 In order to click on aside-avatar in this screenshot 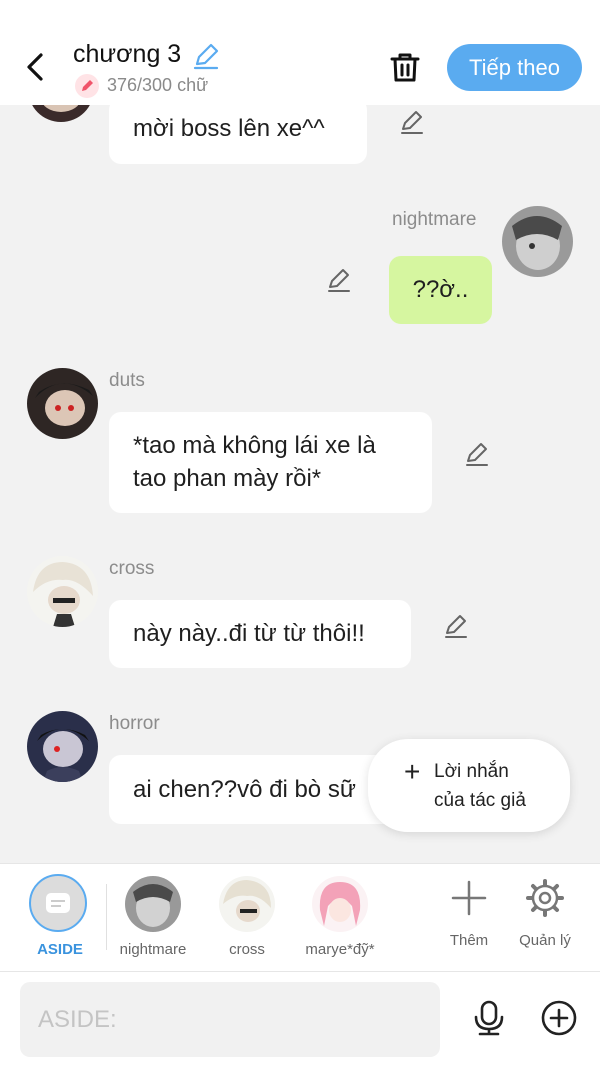, I will do `click(58, 903)`.